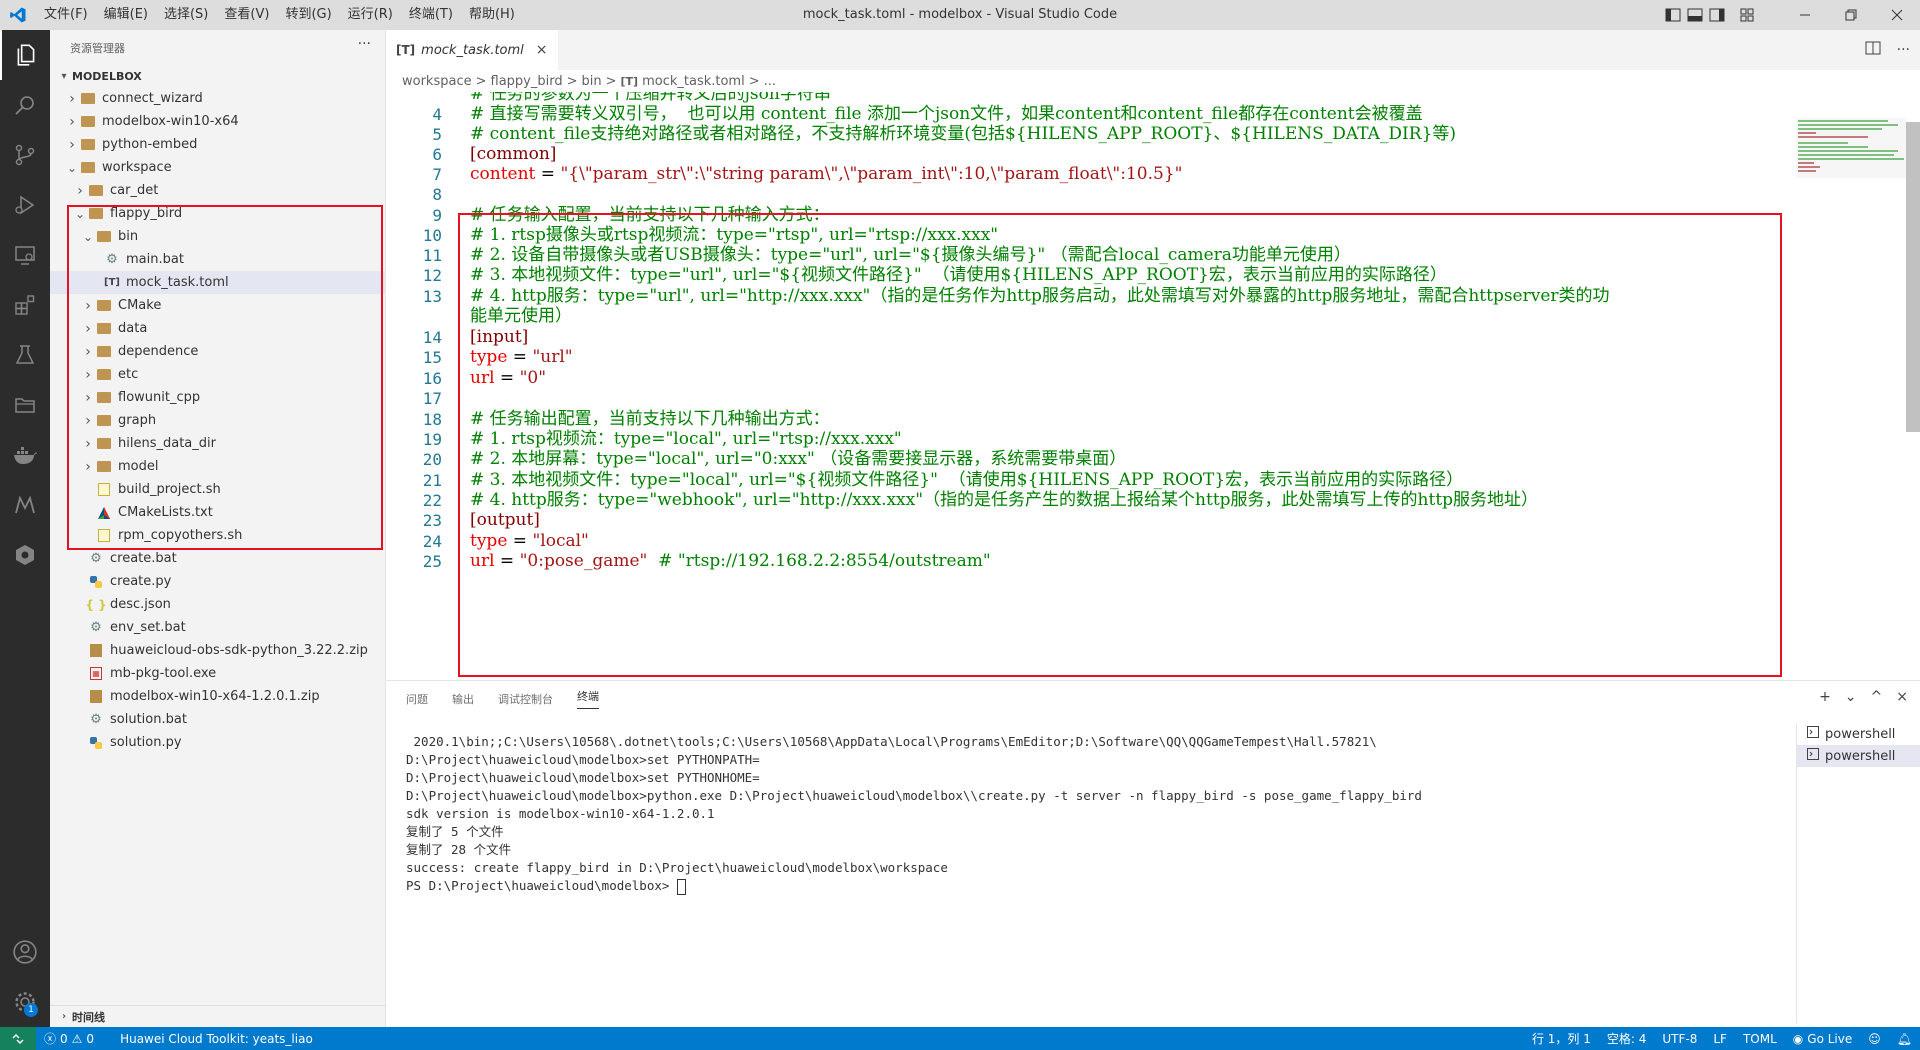 This screenshot has height=1050, width=1920. Describe the element at coordinates (542, 50) in the screenshot. I see `close-tab-icon: ×` at that location.